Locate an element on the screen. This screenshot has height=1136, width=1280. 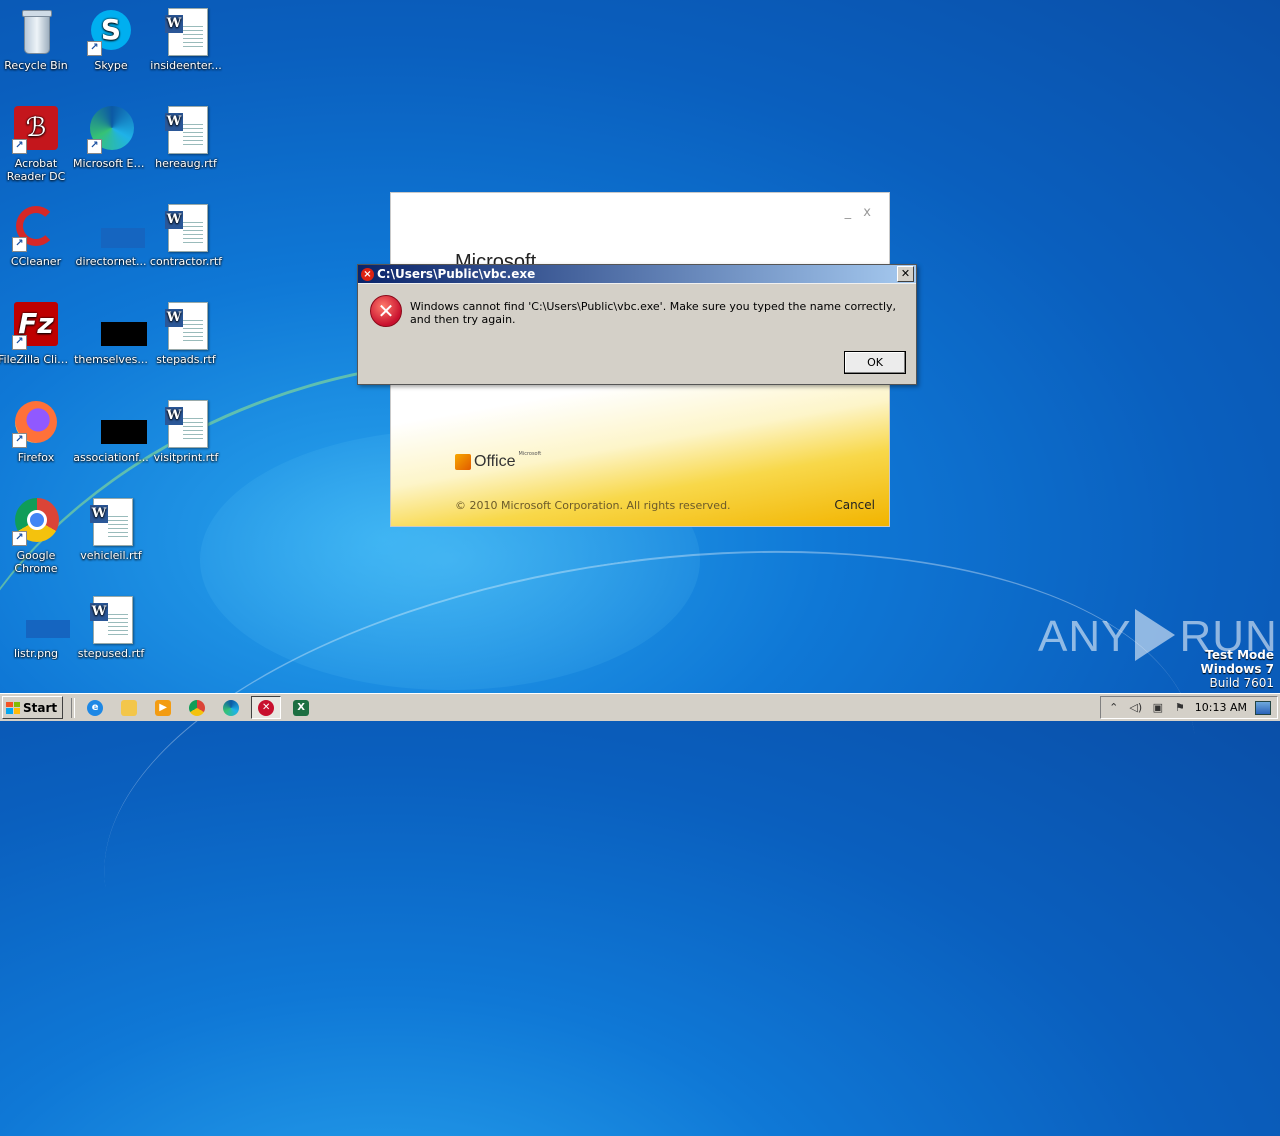
taskbar: Start e ▶ ✕ X ⌃ ◁) ▣ ⚑ 10:13 AM is located at coordinates (640, 707).